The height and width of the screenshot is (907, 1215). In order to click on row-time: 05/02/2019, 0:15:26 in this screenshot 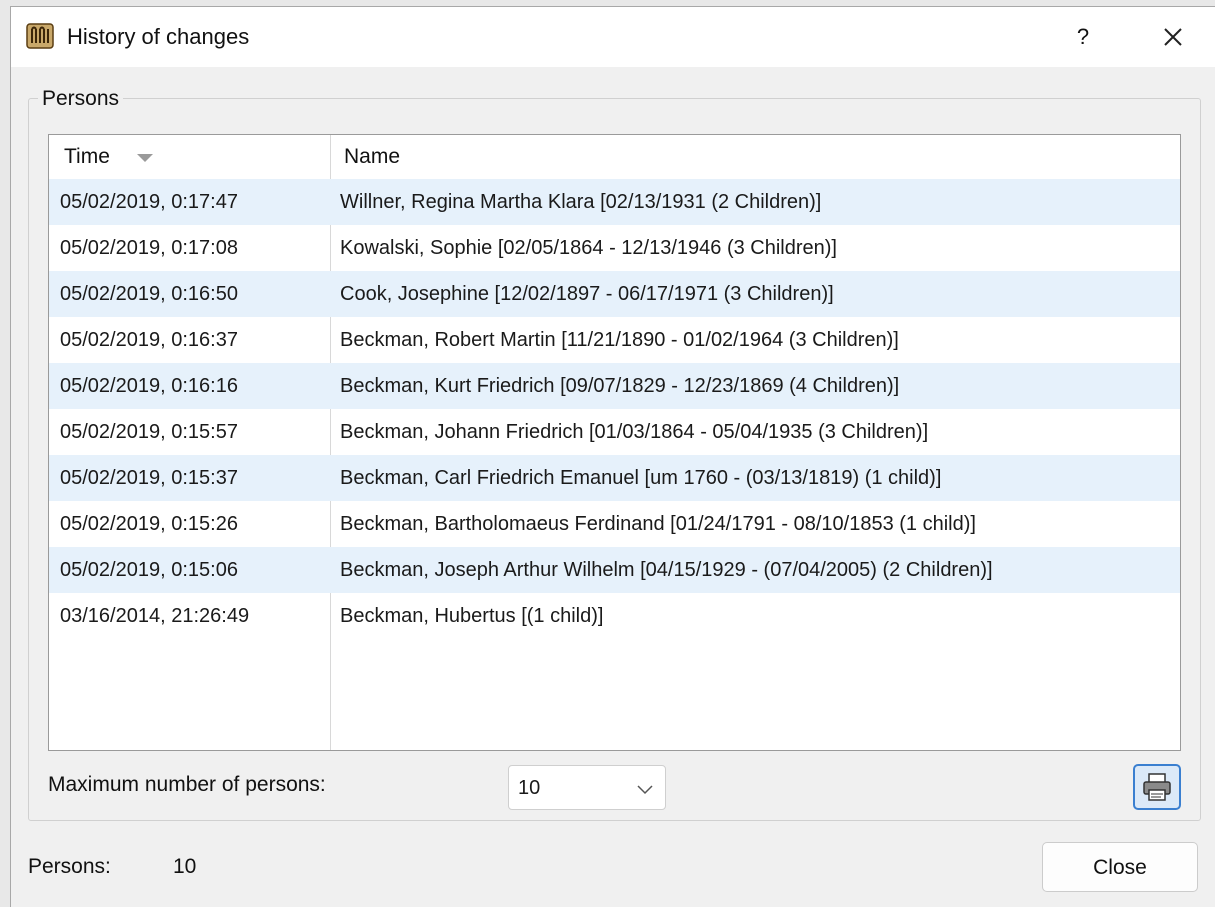, I will do `click(149, 524)`.